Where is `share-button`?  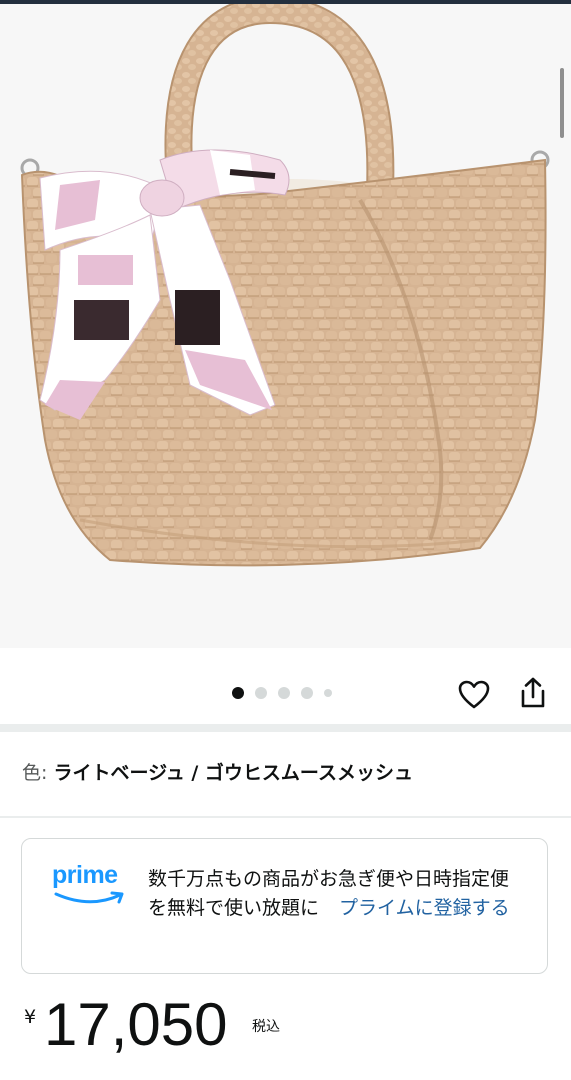 share-button is located at coordinates (533, 693).